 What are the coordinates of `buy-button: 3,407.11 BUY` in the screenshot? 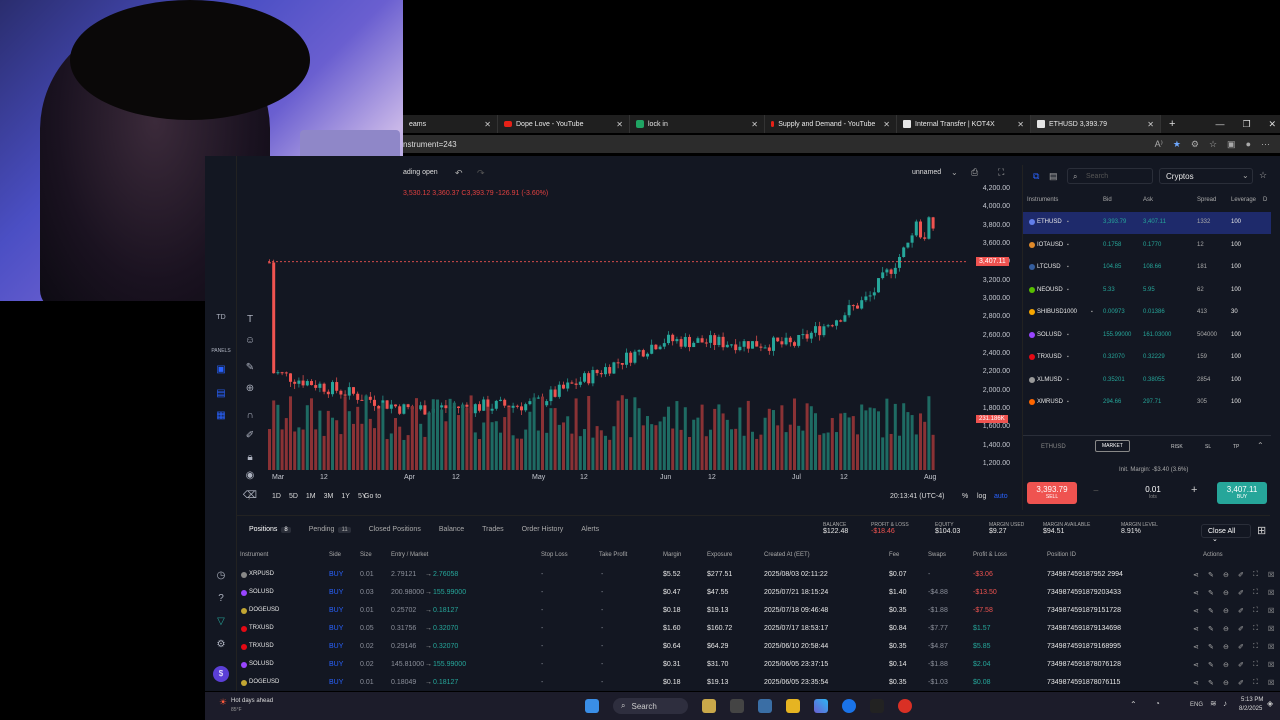 It's located at (1242, 493).